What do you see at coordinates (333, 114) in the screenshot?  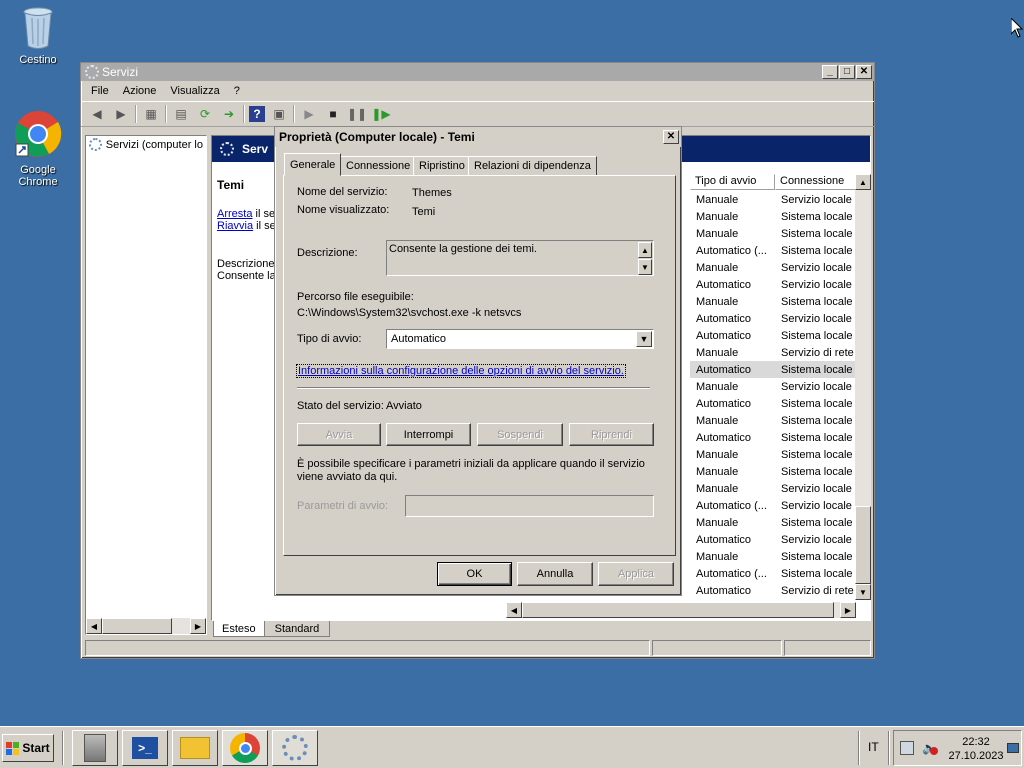 I see `stop-icon: ■` at bounding box center [333, 114].